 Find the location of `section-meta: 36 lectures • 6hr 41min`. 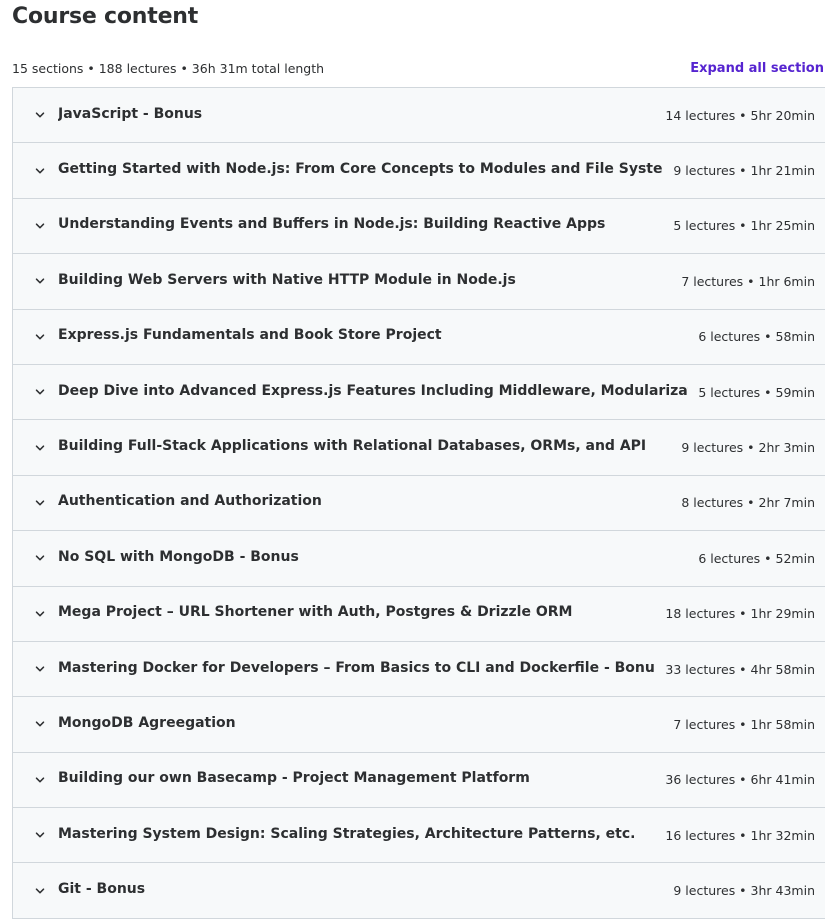

section-meta: 36 lectures • 6hr 41min is located at coordinates (740, 780).